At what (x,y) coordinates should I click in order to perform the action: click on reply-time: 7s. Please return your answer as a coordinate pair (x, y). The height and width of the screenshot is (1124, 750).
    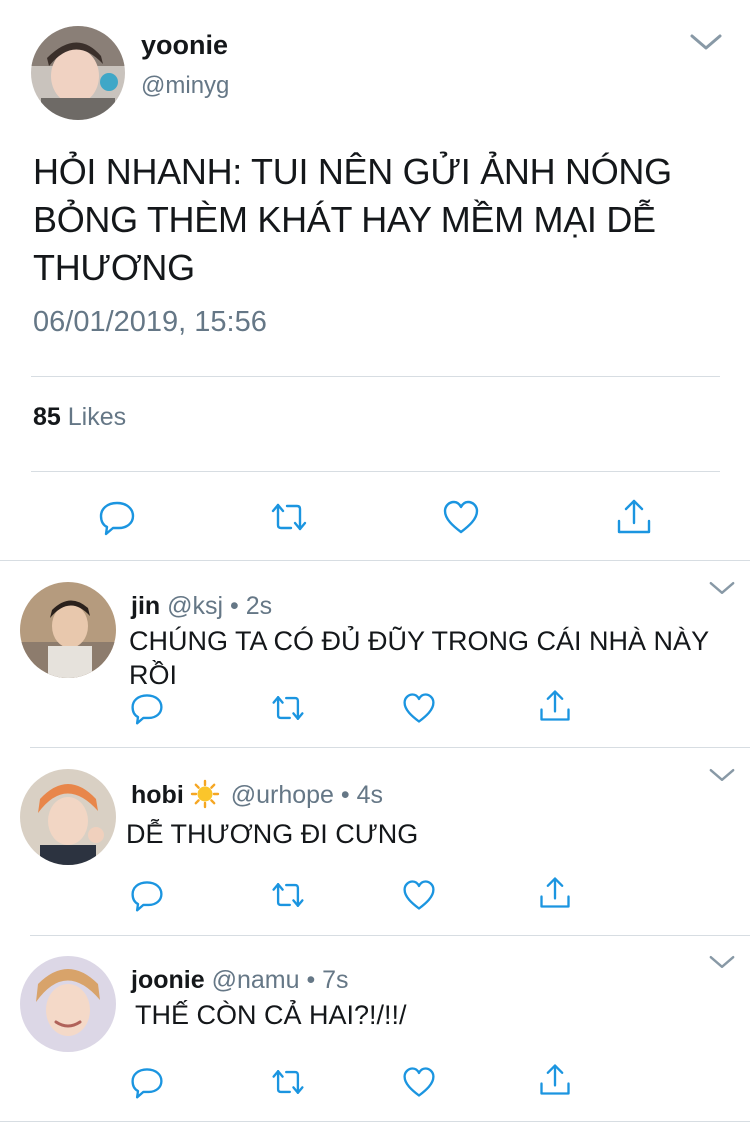
    Looking at the image, I should click on (335, 980).